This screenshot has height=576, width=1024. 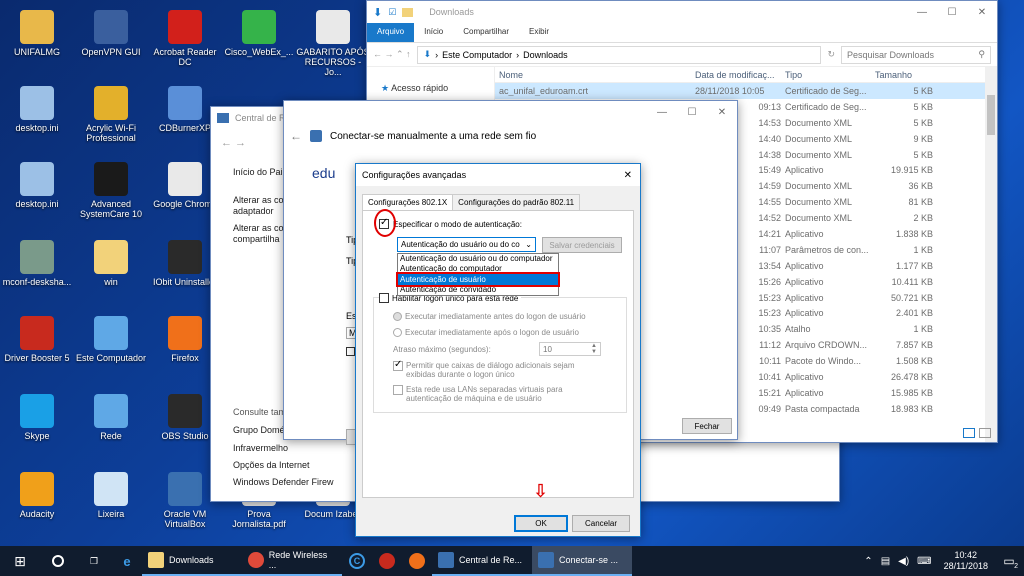 I want to click on desktop-icon: Acrobat Reader DC, so click(x=185, y=43).